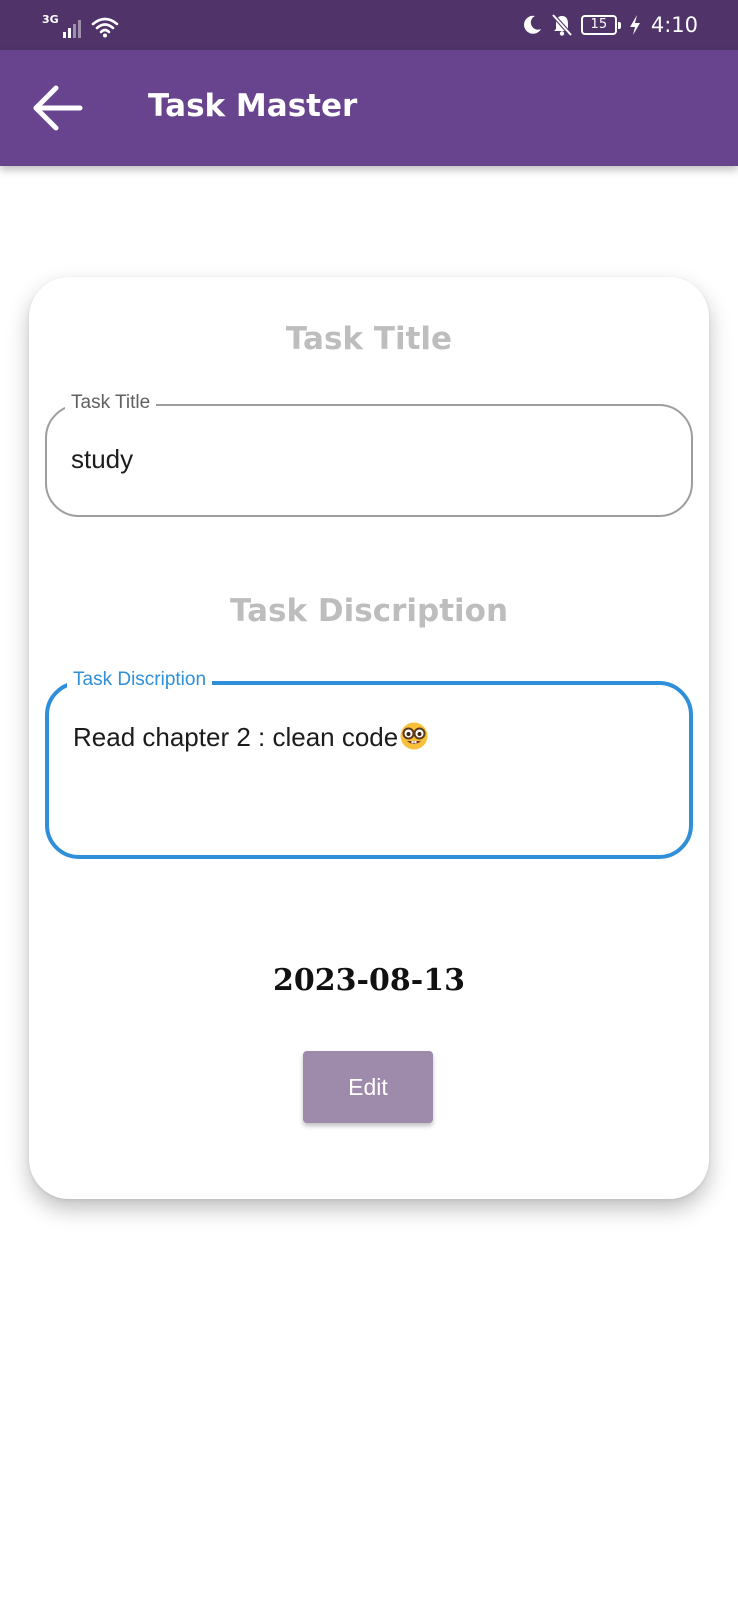 This screenshot has height=1600, width=738. What do you see at coordinates (600, 25) in the screenshot?
I see `battery-icon: 15` at bounding box center [600, 25].